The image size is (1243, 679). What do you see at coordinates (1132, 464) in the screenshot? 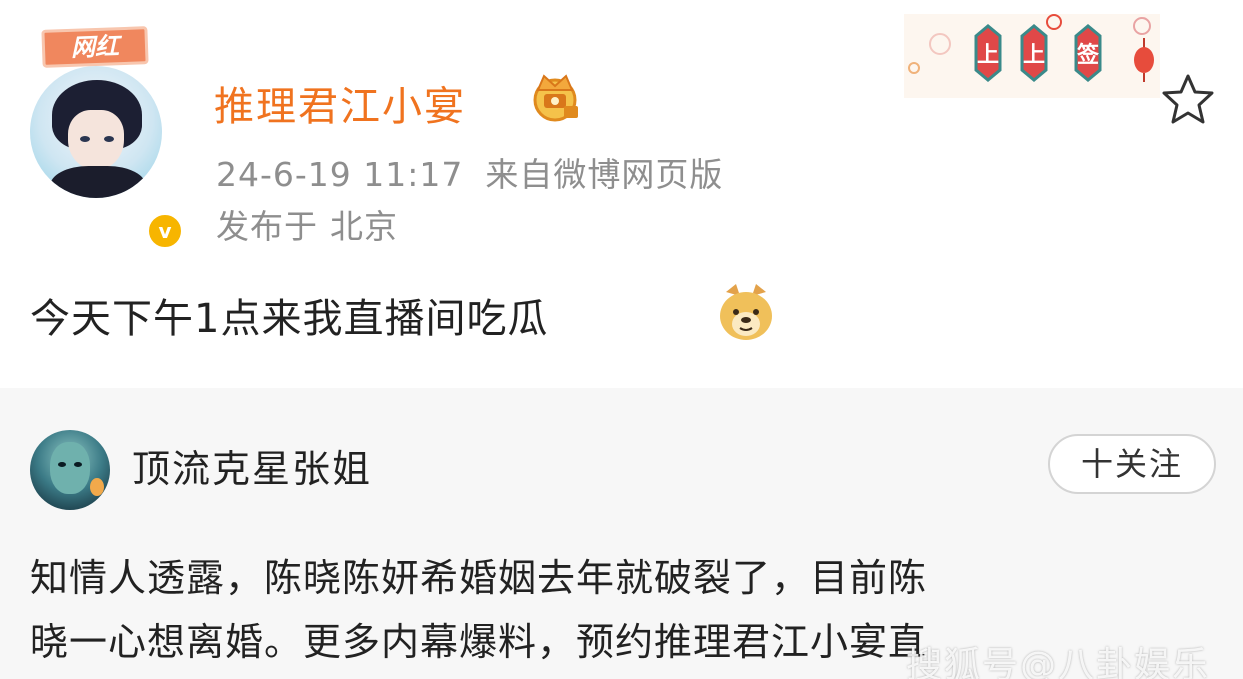
I see `follow-button: 十关注` at bounding box center [1132, 464].